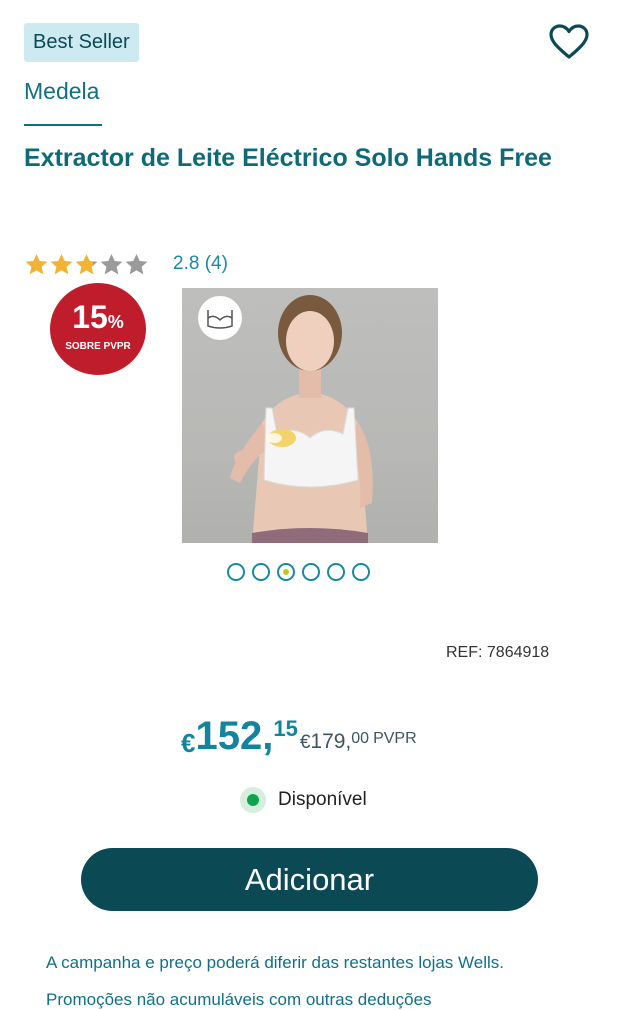  What do you see at coordinates (200, 264) in the screenshot?
I see `rating-reviews-link: 2.8 (4)` at bounding box center [200, 264].